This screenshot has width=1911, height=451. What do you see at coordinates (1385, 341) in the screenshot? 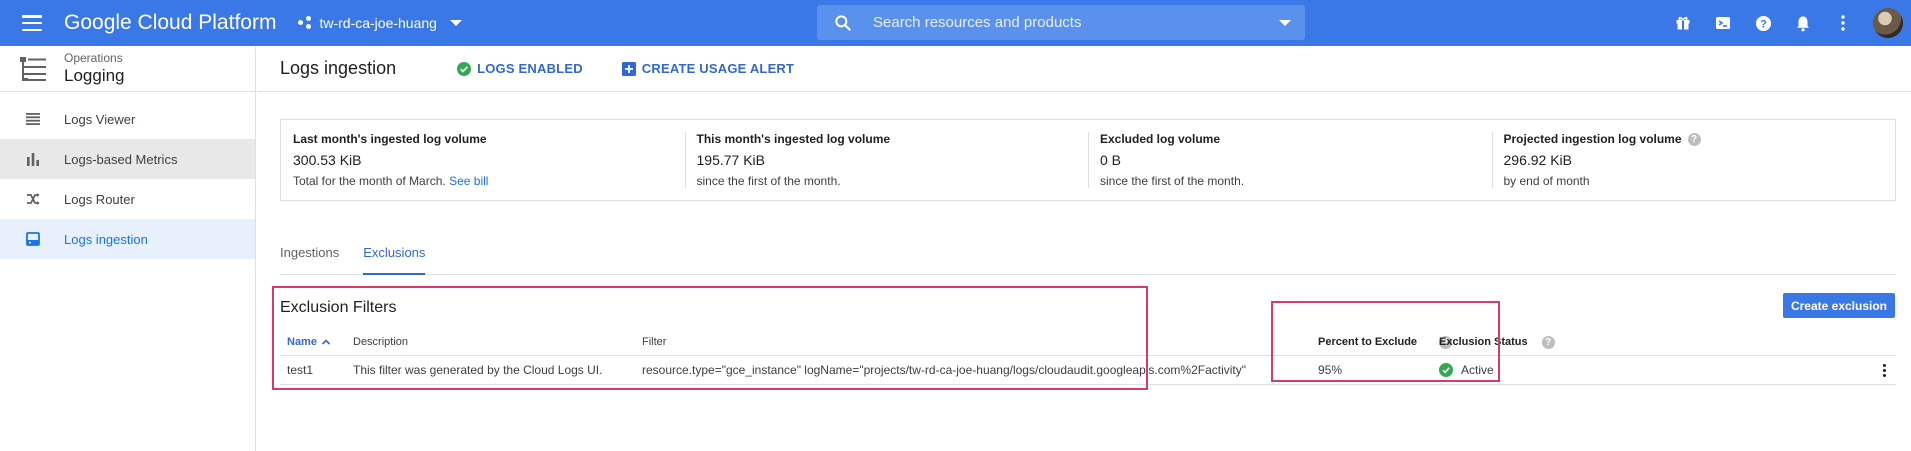
I see `highlight-box-status` at bounding box center [1385, 341].